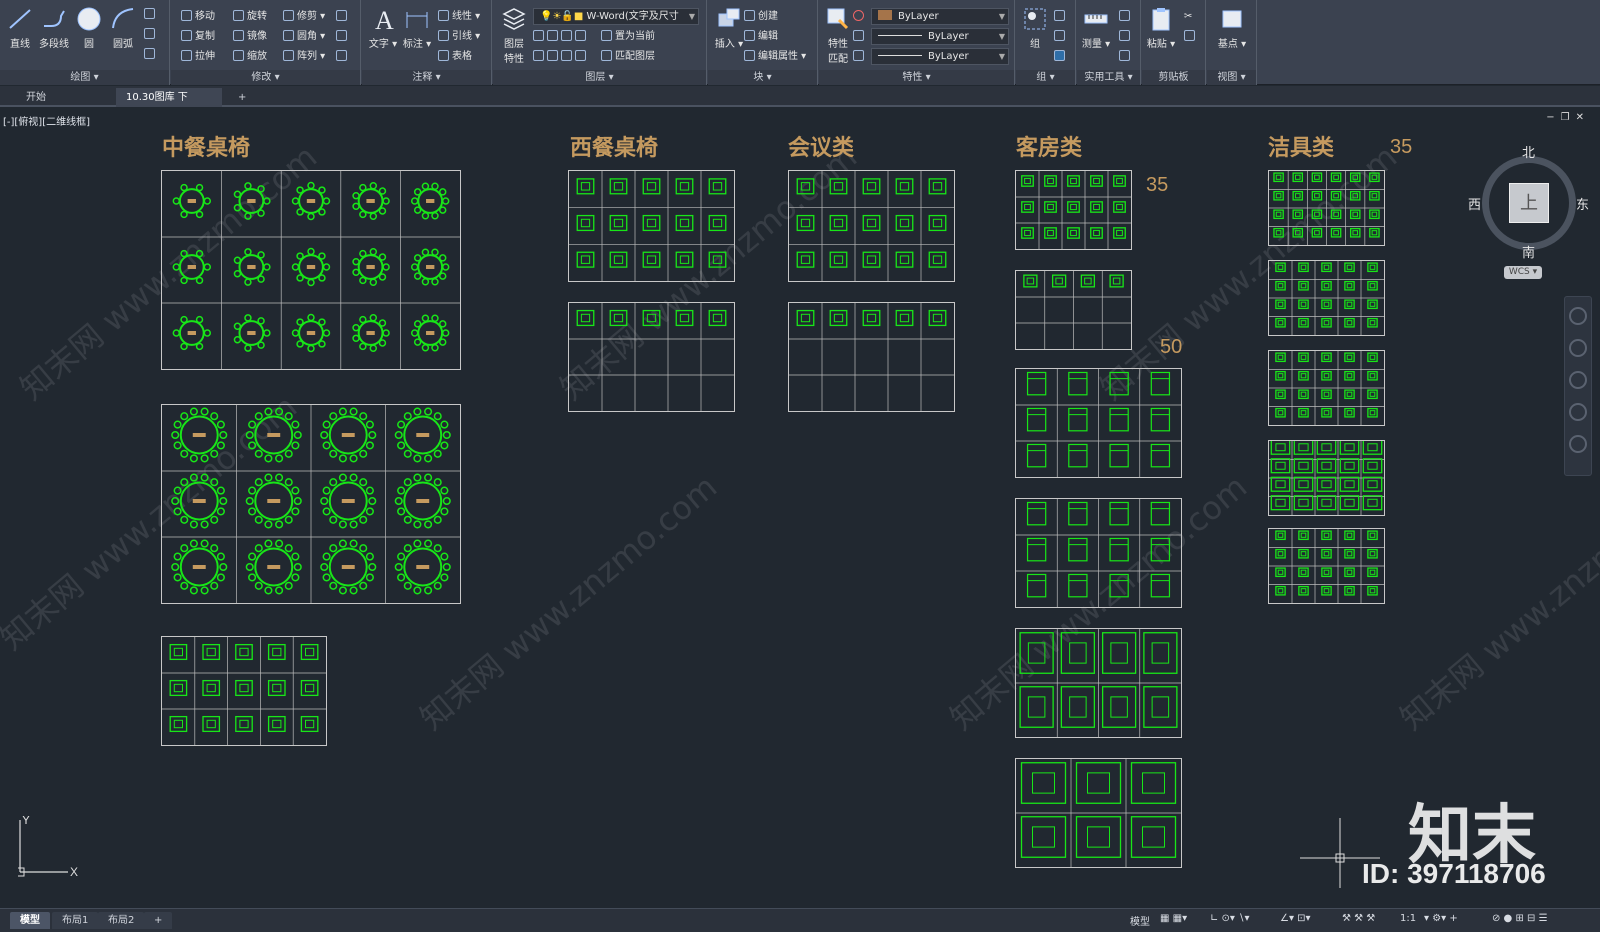 The width and height of the screenshot is (1600, 932). What do you see at coordinates (311, 270) in the screenshot?
I see `sheet-chinese-round-tables` at bounding box center [311, 270].